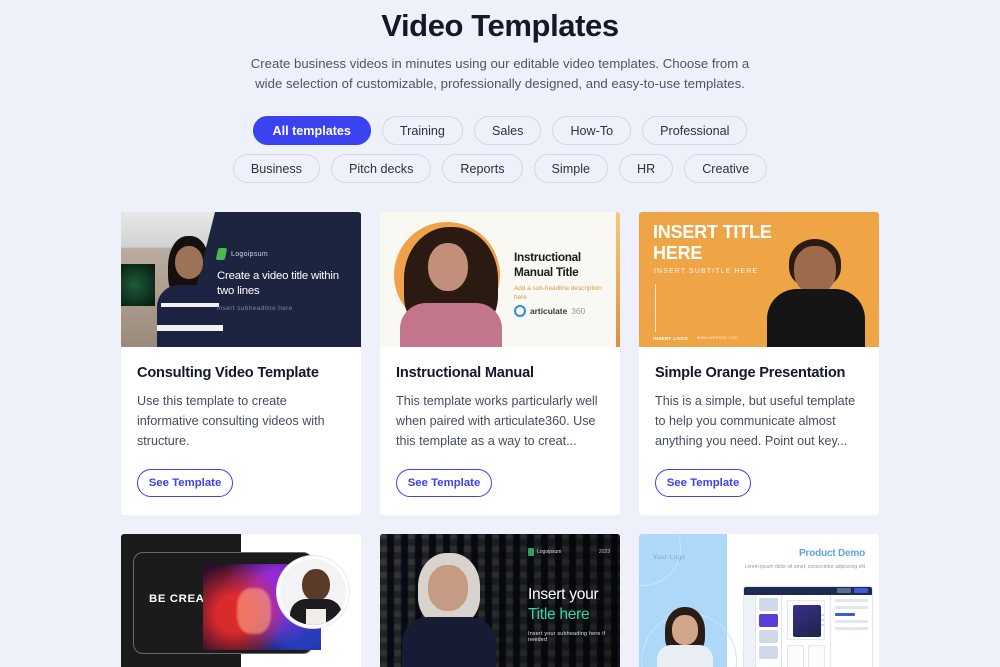 This screenshot has width=1000, height=667. What do you see at coordinates (465, 373) in the screenshot?
I see `card-title: Instructional Manual` at bounding box center [465, 373].